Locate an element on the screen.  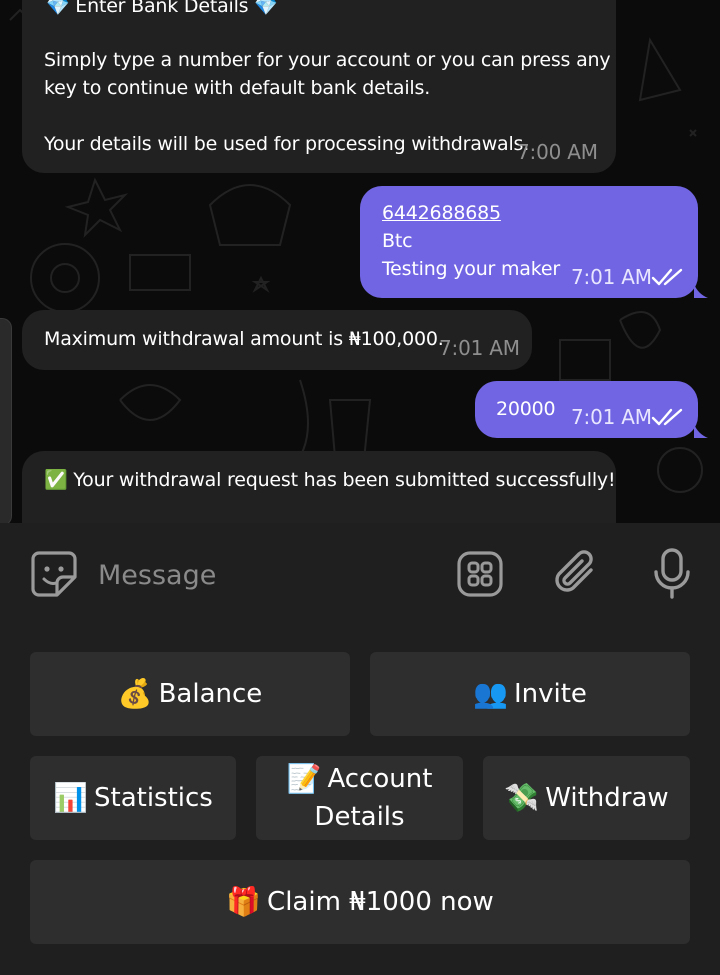
withdraw-button: 💸 Withdraw is located at coordinates (586, 798).